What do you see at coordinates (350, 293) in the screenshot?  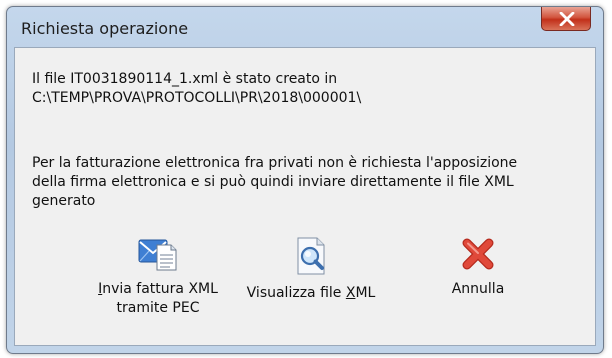 I see `view-xml-mnemonic: X` at bounding box center [350, 293].